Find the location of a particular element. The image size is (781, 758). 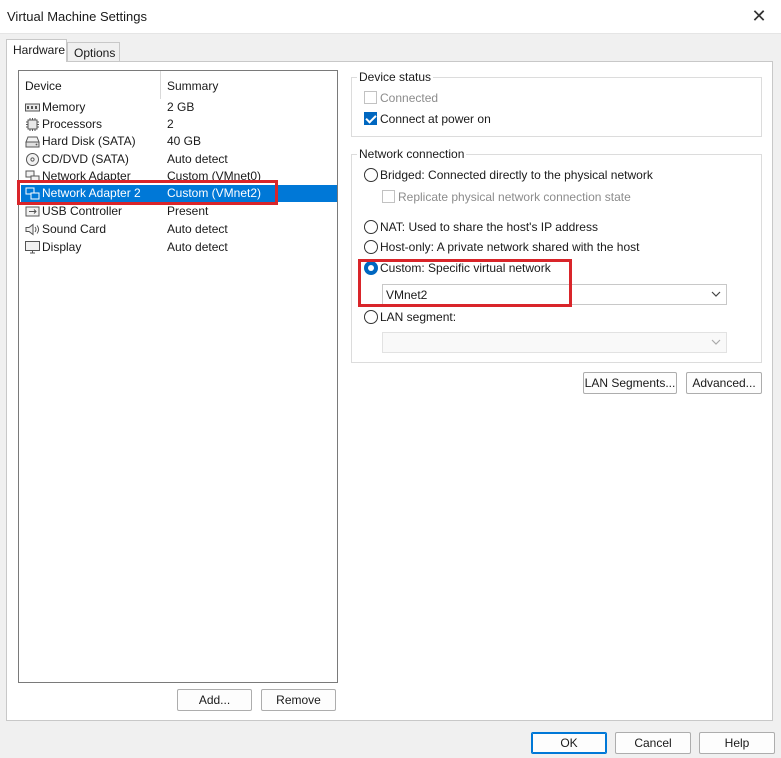

device-status-group is located at coordinates (556, 107).